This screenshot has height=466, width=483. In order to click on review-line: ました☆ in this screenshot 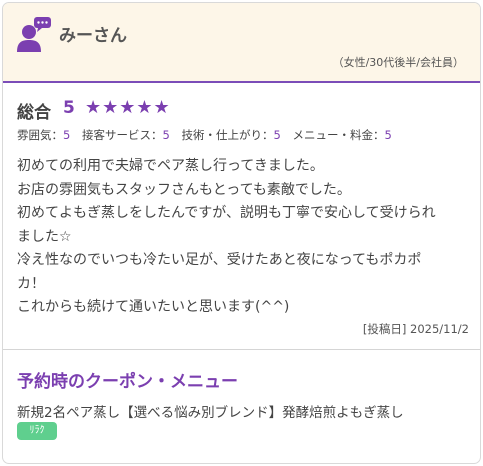, I will do `click(44, 236)`.